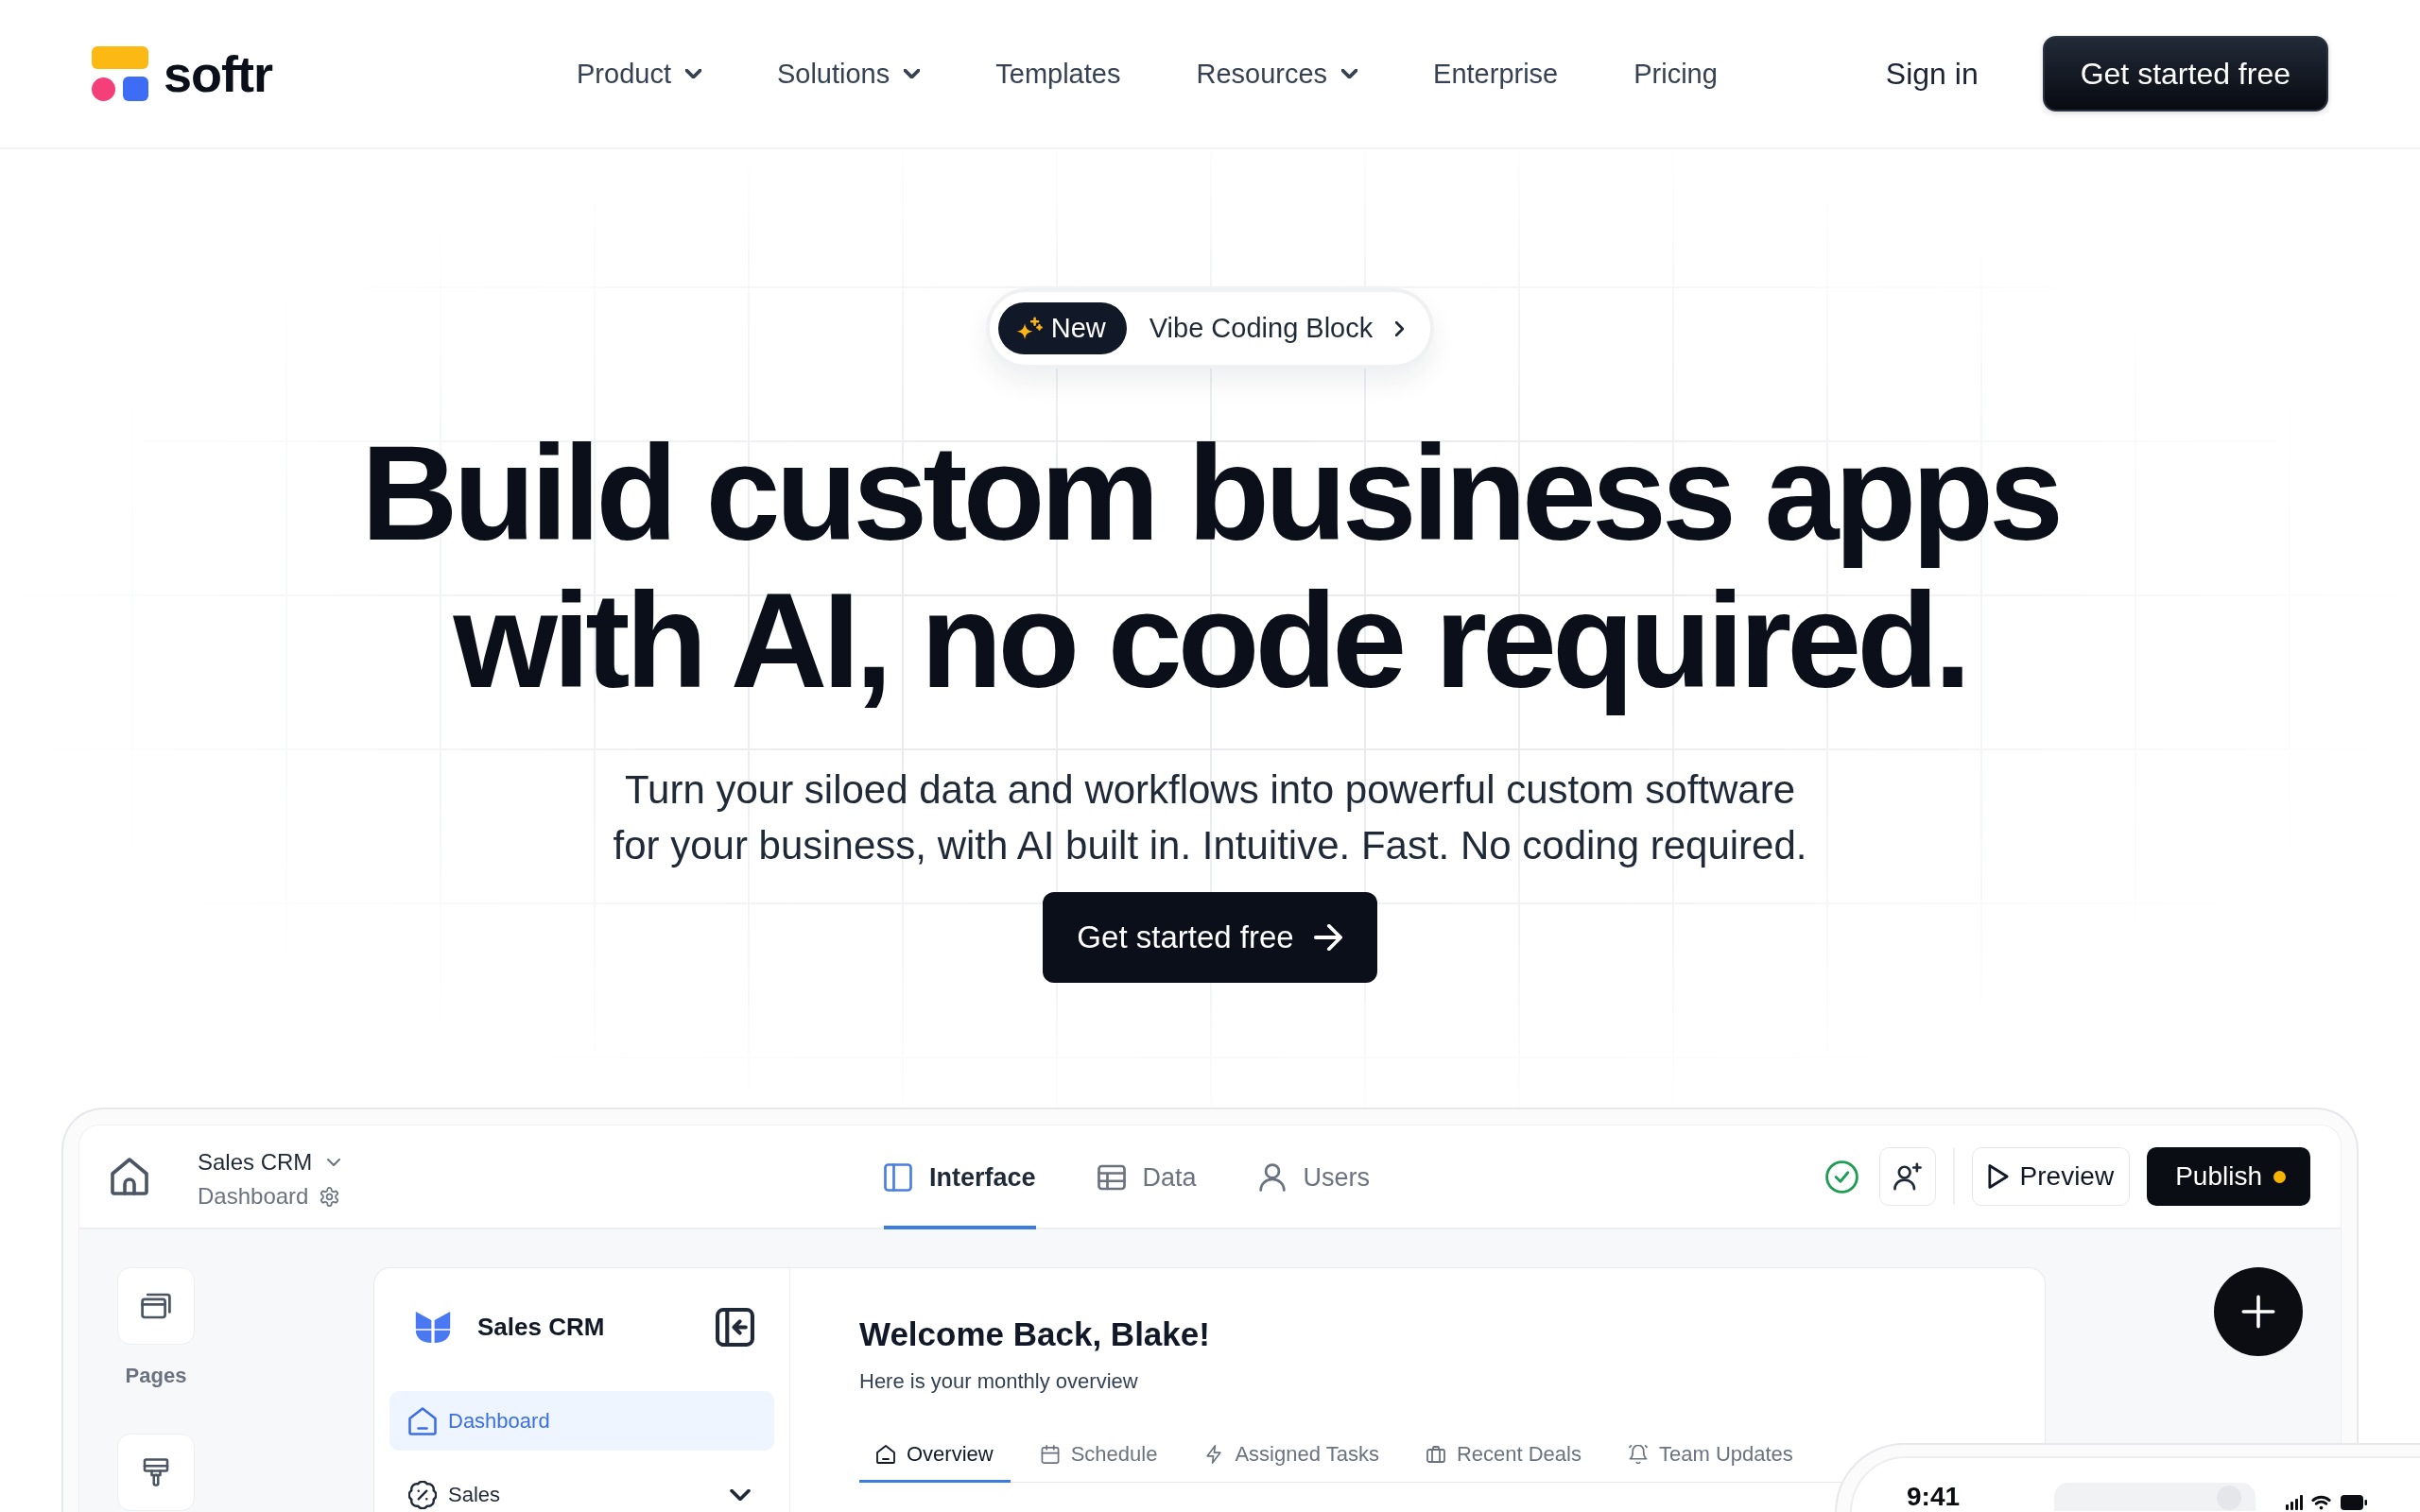 The width and height of the screenshot is (2420, 1512). What do you see at coordinates (1400, 328) in the screenshot?
I see `chevron-right-icon` at bounding box center [1400, 328].